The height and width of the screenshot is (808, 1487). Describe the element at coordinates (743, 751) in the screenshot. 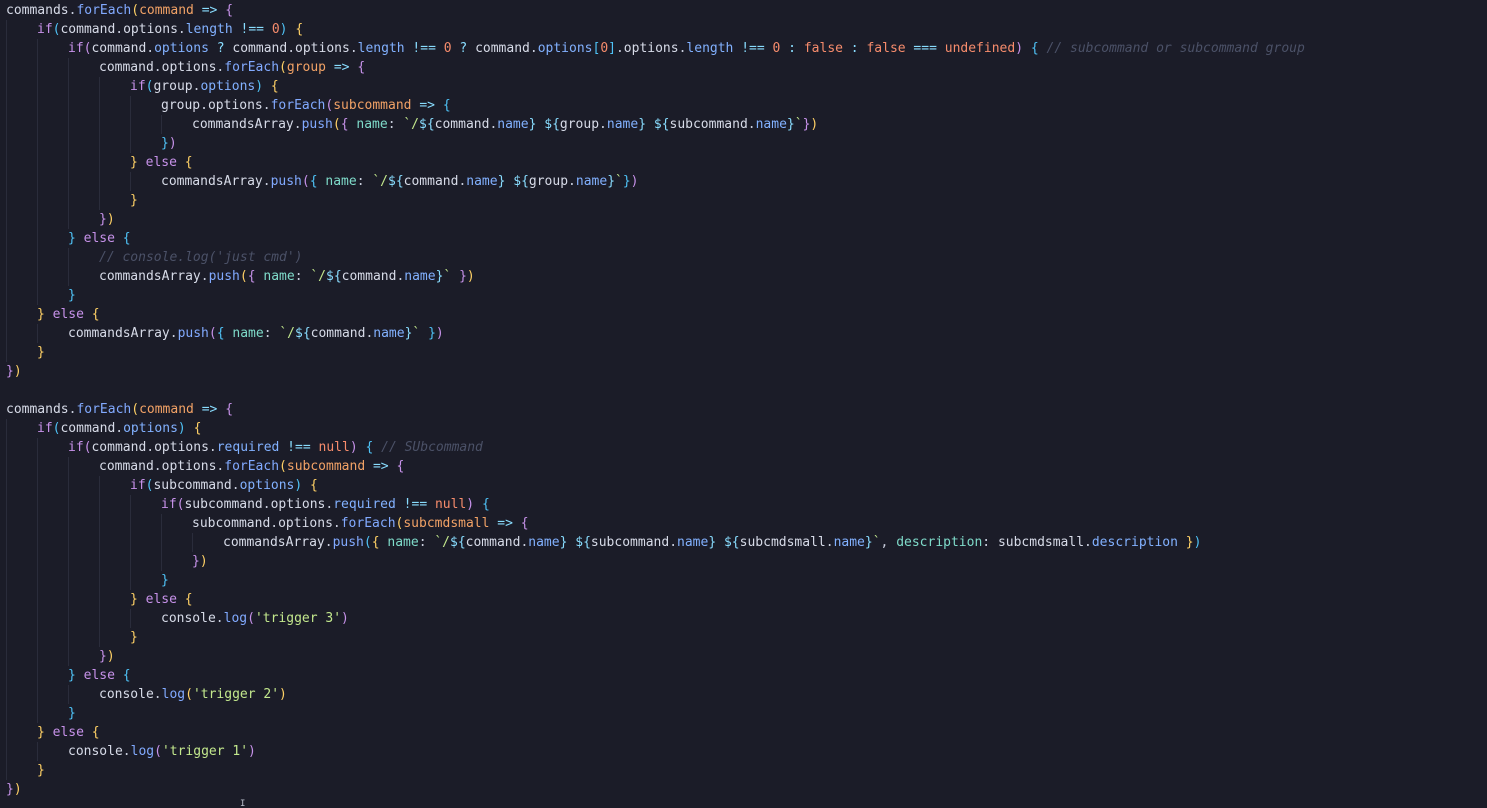

I see `code-line: console.log('trigger 1')` at that location.